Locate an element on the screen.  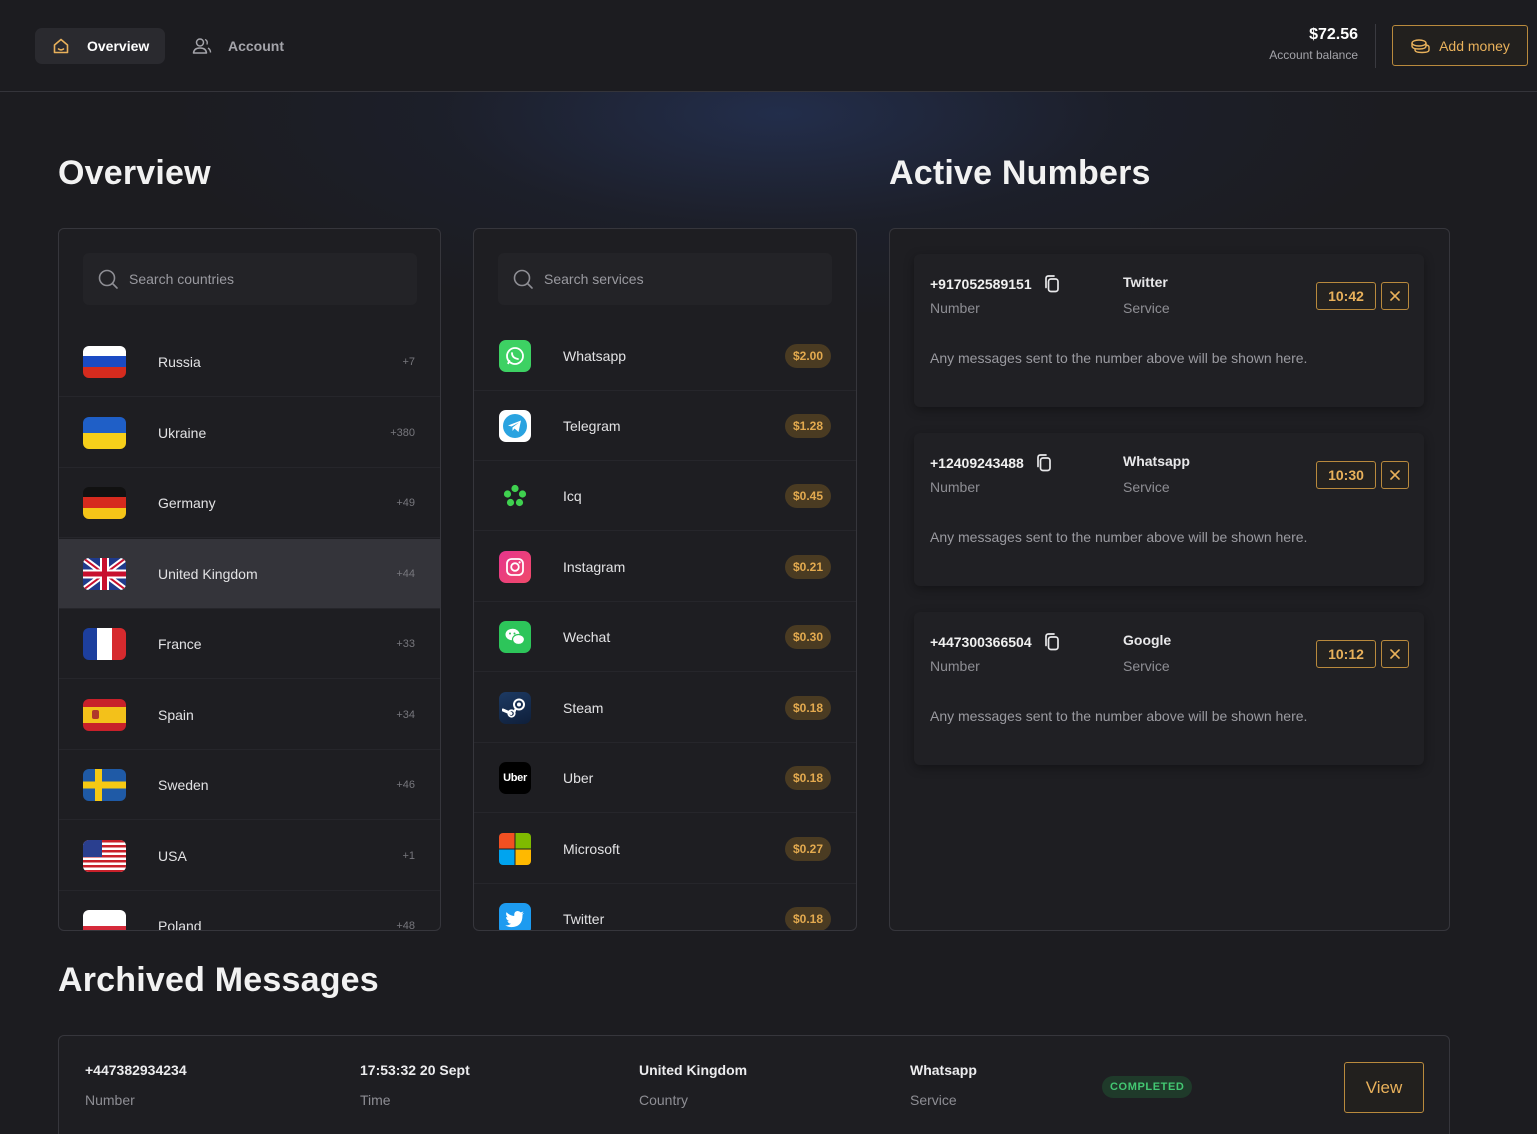
archived-number: +447382934234 is located at coordinates (136, 1070).